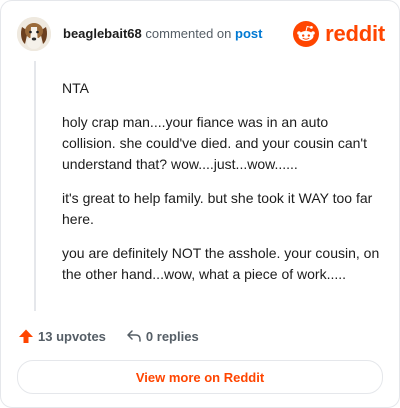  What do you see at coordinates (248, 33) in the screenshot?
I see `post-link: post` at bounding box center [248, 33].